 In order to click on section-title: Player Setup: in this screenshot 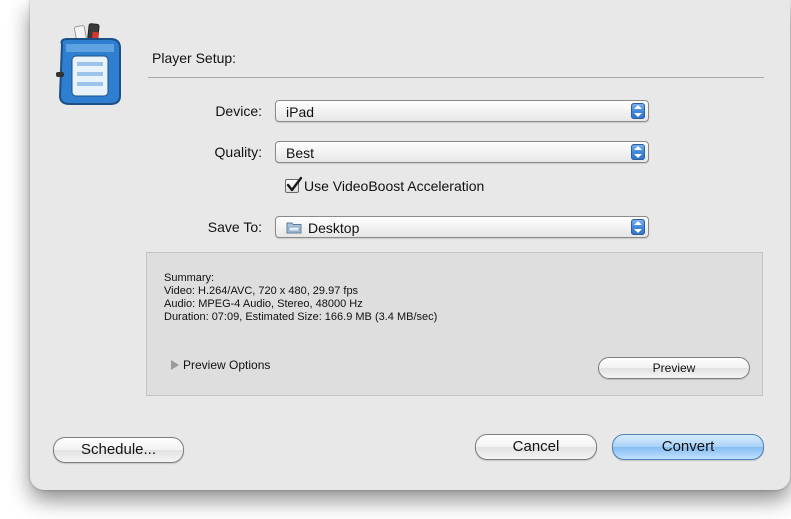, I will do `click(194, 58)`.